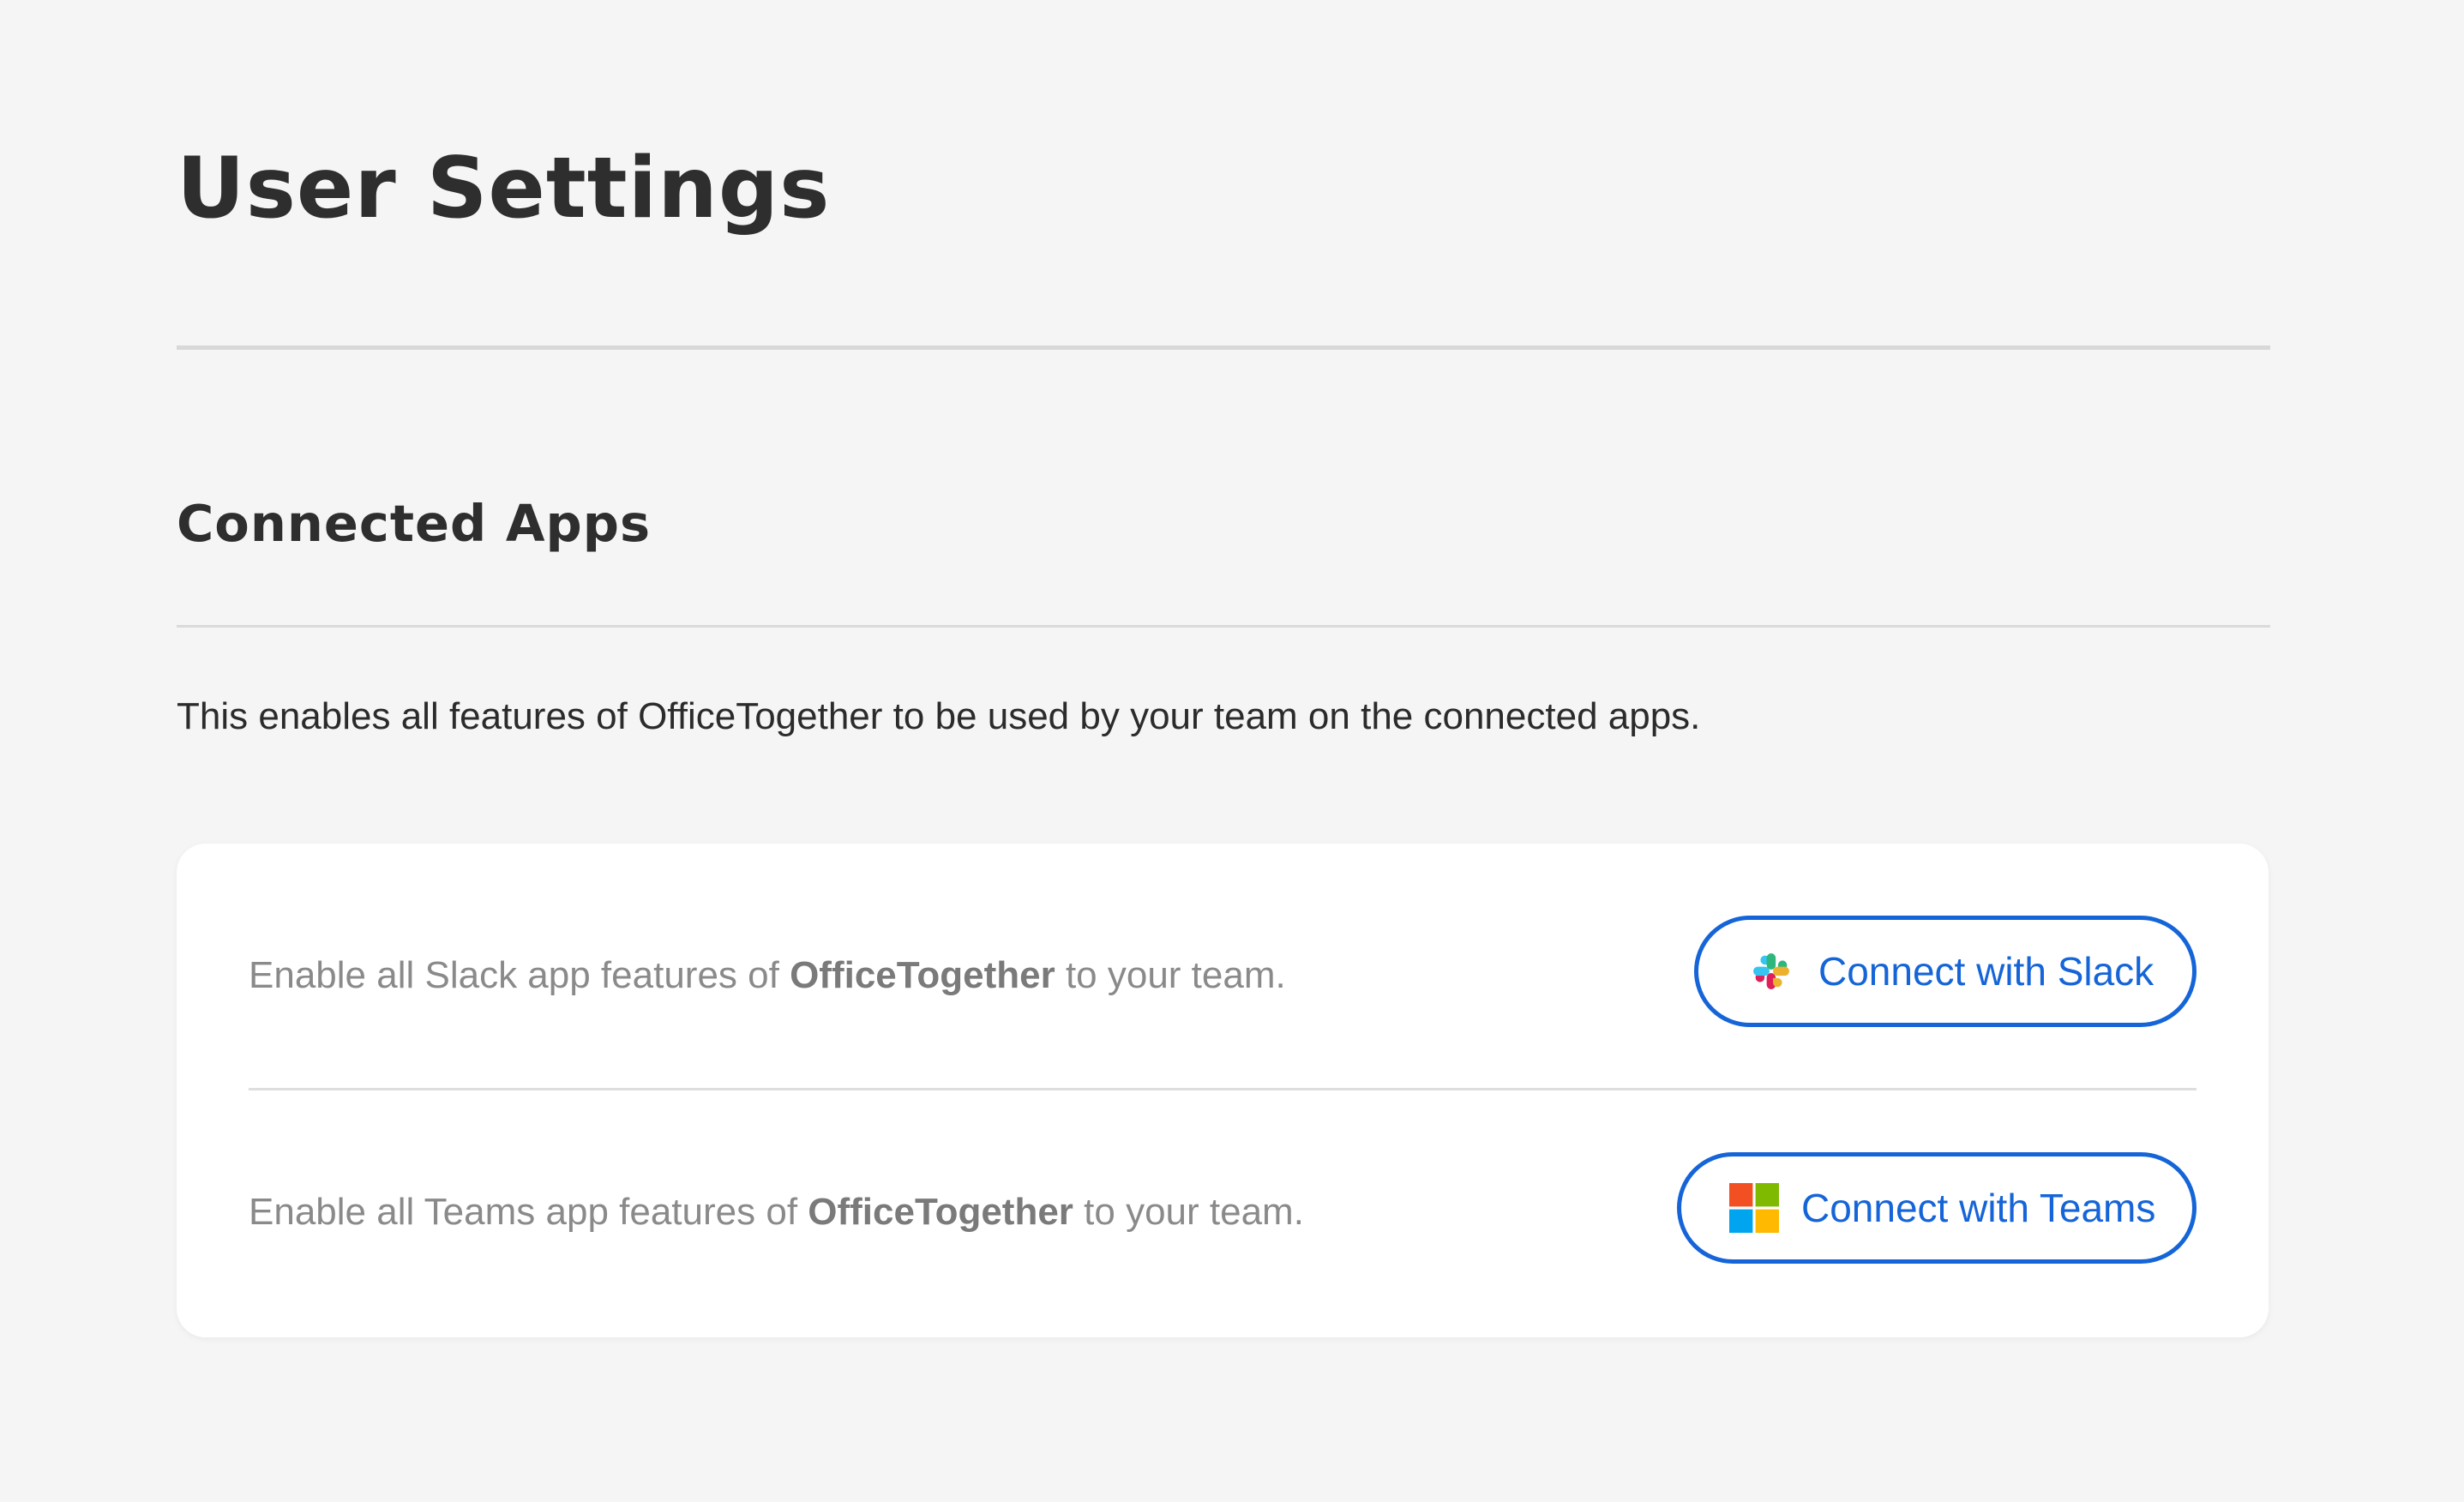 This screenshot has width=2464, height=1502. I want to click on teams-text-before: Enable all Teams app features of, so click(528, 1212).